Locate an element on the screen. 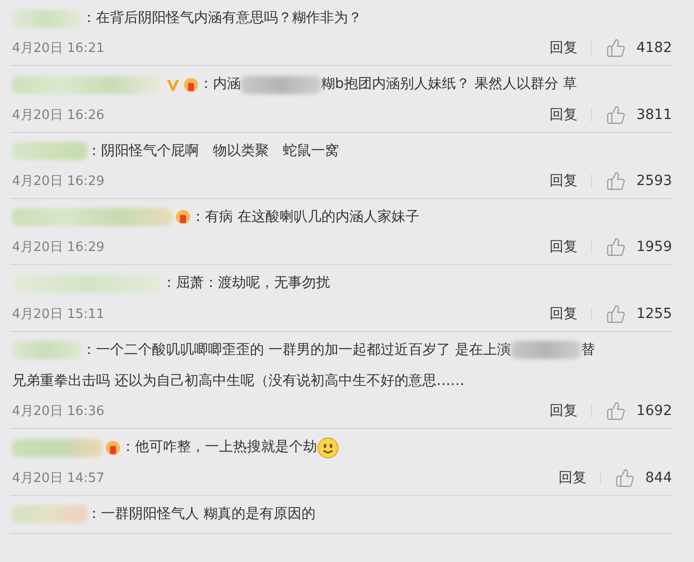 Image resolution: width=694 pixels, height=562 pixels. comment-text: 糊b抱团内涵别人妹纸？ 果然人以群分 草 is located at coordinates (449, 84).